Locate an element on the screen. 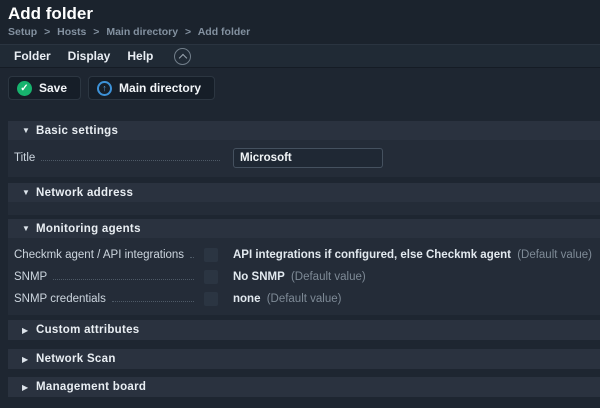 Image resolution: width=600 pixels, height=408 pixels. field-row-snmp: SNMP No SNMP (Default value) is located at coordinates (304, 277).